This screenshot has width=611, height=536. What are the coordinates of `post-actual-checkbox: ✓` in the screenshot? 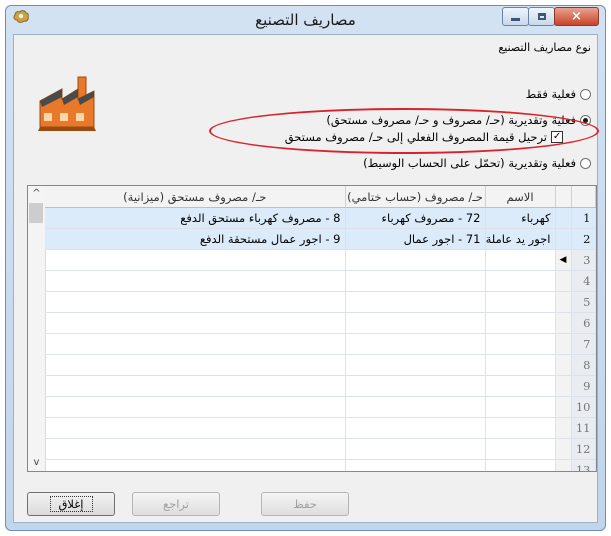 It's located at (557, 137).